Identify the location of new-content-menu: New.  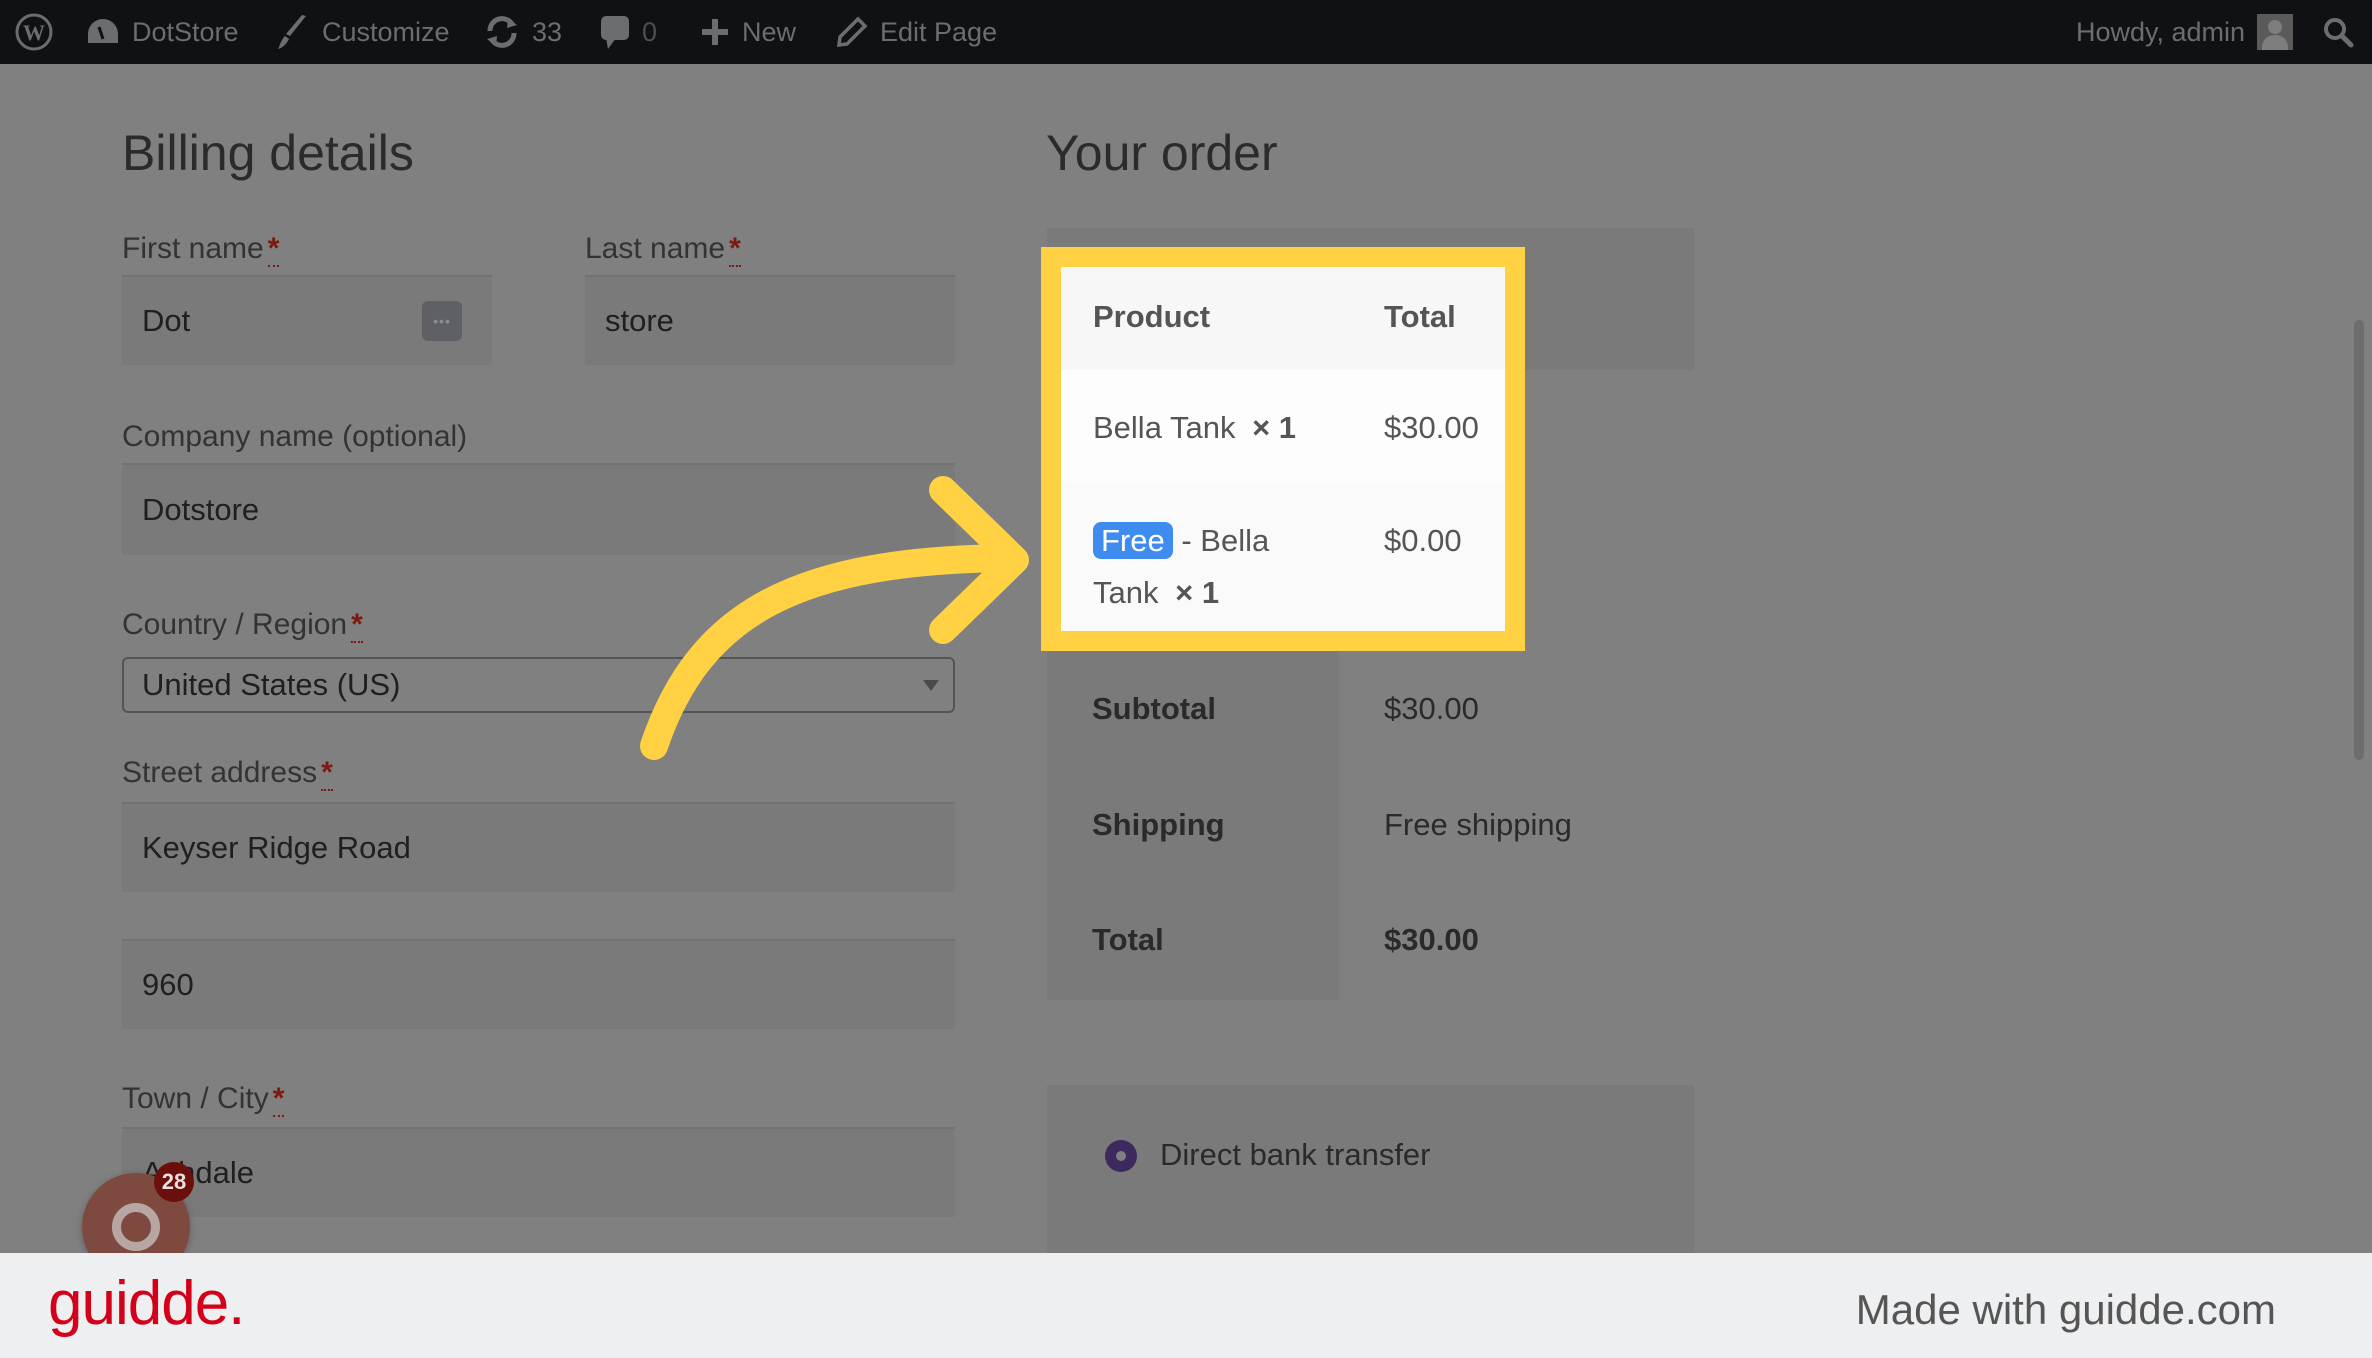
(748, 32).